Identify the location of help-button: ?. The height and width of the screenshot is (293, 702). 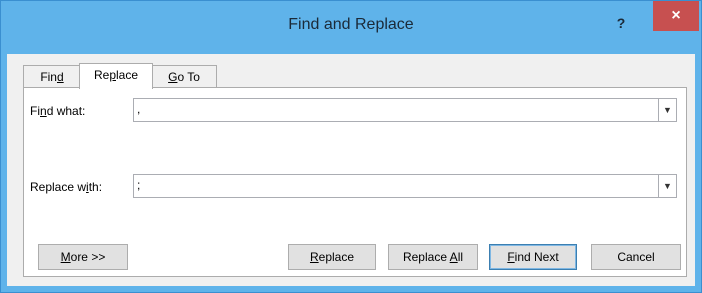
(621, 23).